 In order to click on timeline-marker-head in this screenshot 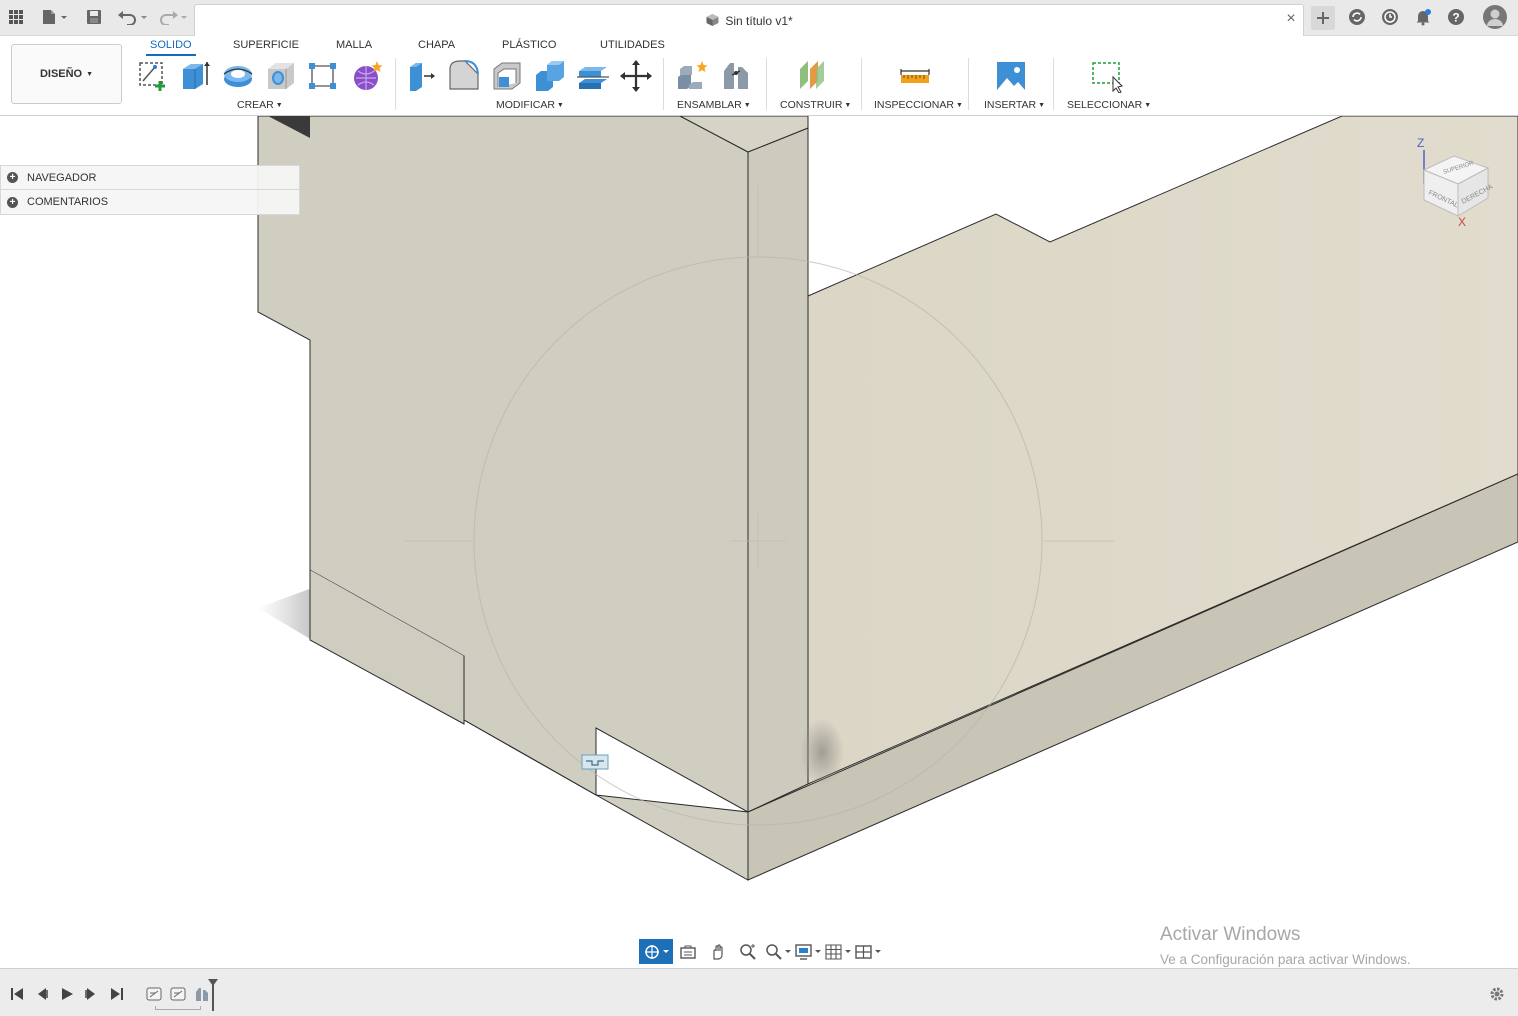, I will do `click(213, 982)`.